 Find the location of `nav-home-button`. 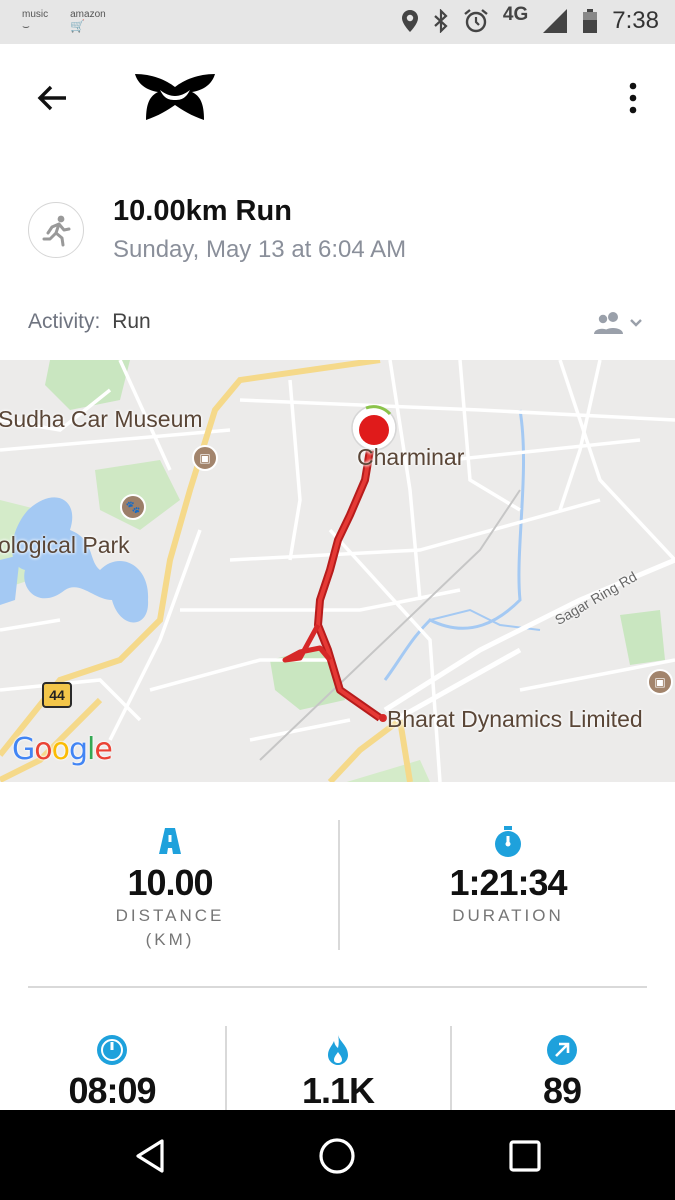

nav-home-button is located at coordinates (337, 1156).